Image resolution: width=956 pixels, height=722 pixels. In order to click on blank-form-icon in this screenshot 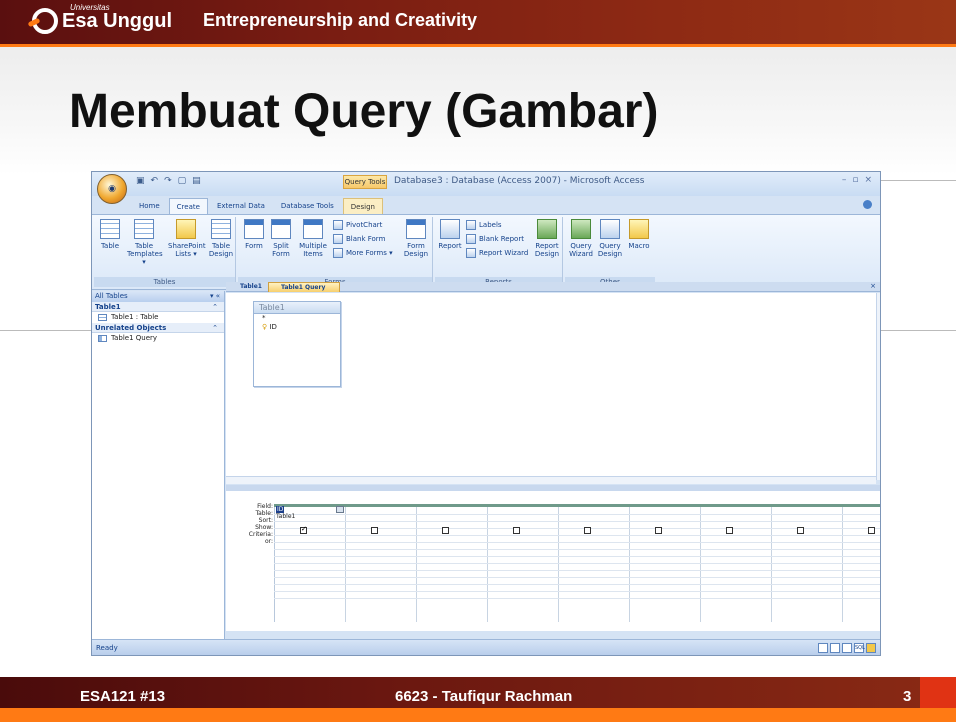, I will do `click(338, 239)`.